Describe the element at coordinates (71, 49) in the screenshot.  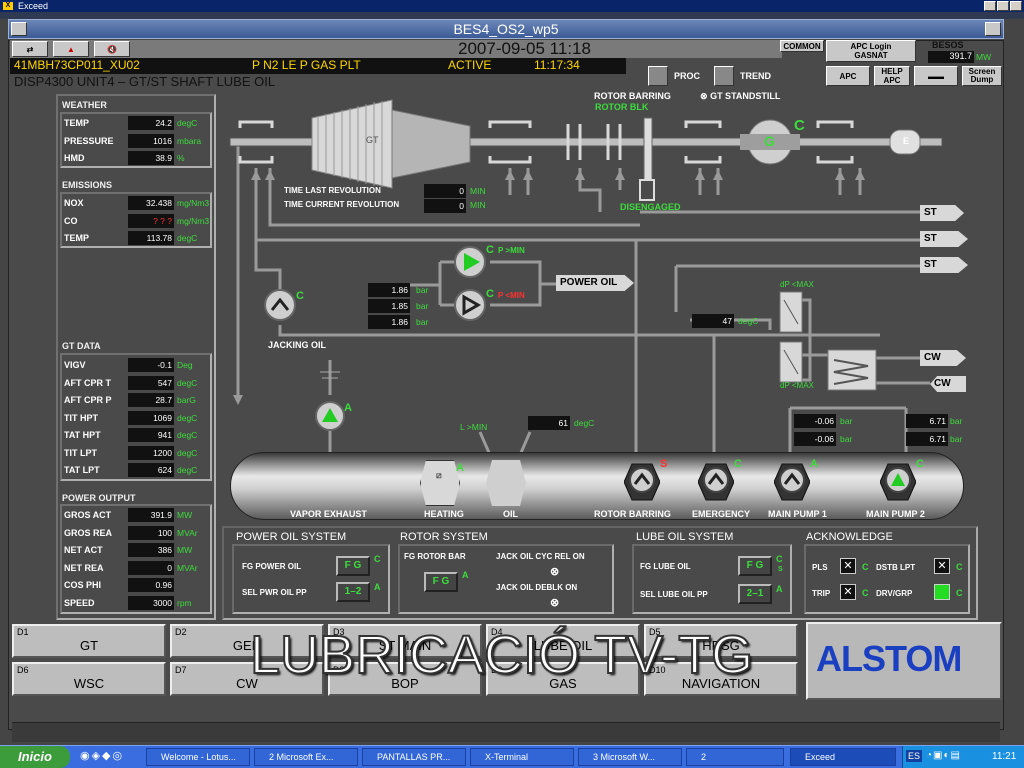
I see `alarm-button: ▲` at that location.